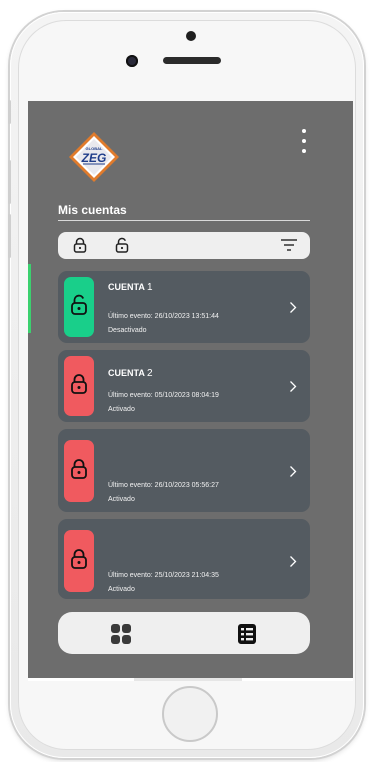 The width and height of the screenshot is (374, 762). Describe the element at coordinates (304, 141) in the screenshot. I see `more-options-icon` at that location.